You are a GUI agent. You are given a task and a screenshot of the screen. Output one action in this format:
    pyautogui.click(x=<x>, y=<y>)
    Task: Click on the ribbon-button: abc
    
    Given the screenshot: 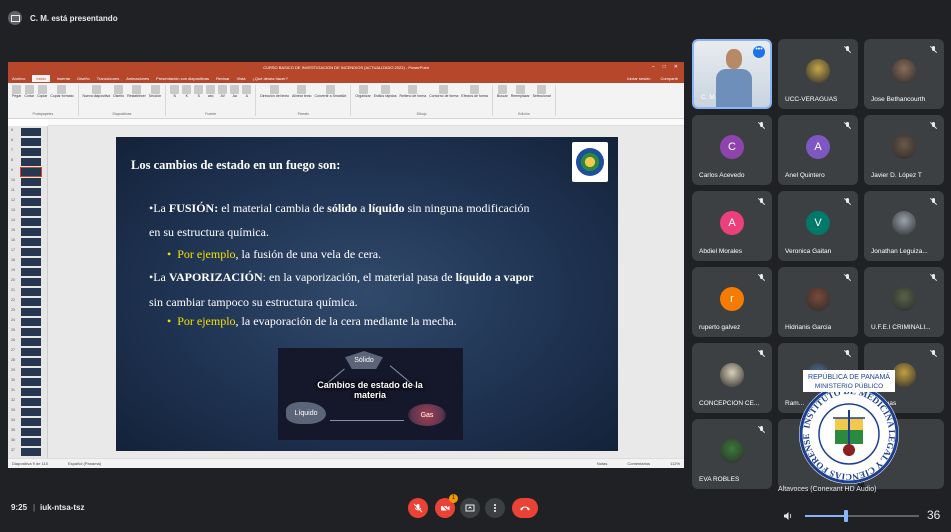 What is the action you would take?
    pyautogui.click(x=211, y=91)
    